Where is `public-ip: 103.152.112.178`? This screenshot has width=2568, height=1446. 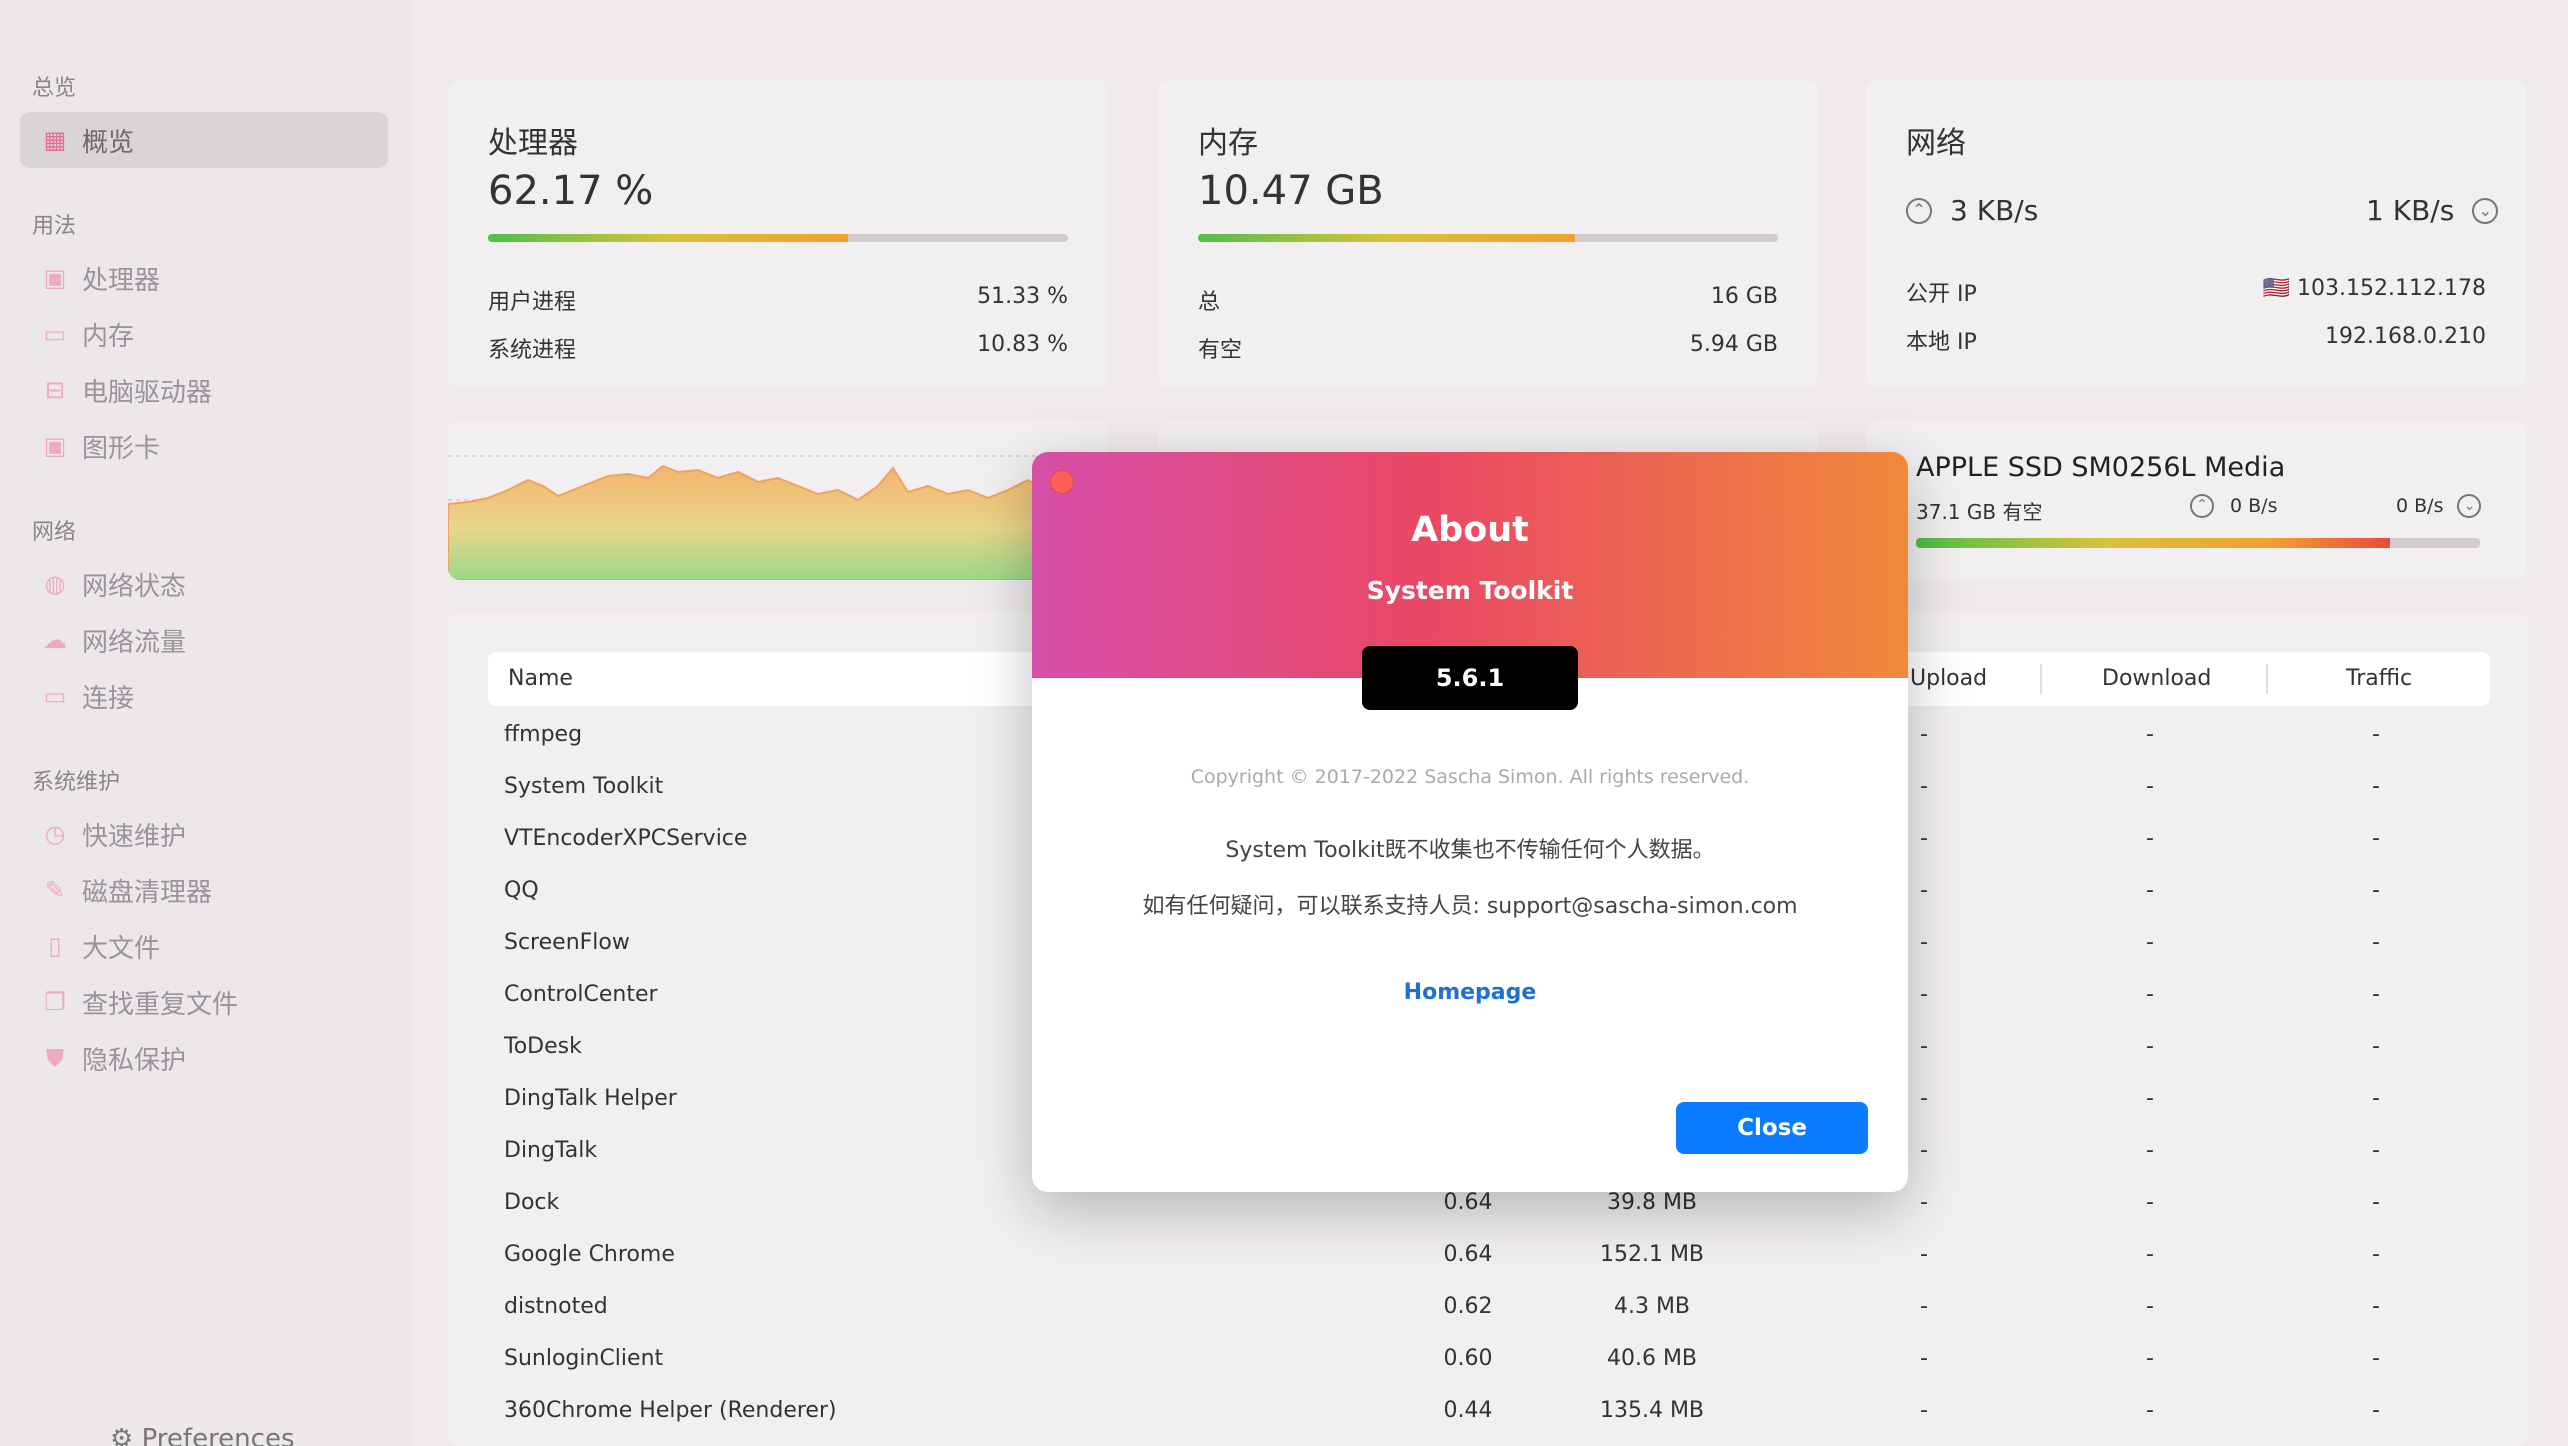
public-ip: 103.152.112.178 is located at coordinates (2391, 288).